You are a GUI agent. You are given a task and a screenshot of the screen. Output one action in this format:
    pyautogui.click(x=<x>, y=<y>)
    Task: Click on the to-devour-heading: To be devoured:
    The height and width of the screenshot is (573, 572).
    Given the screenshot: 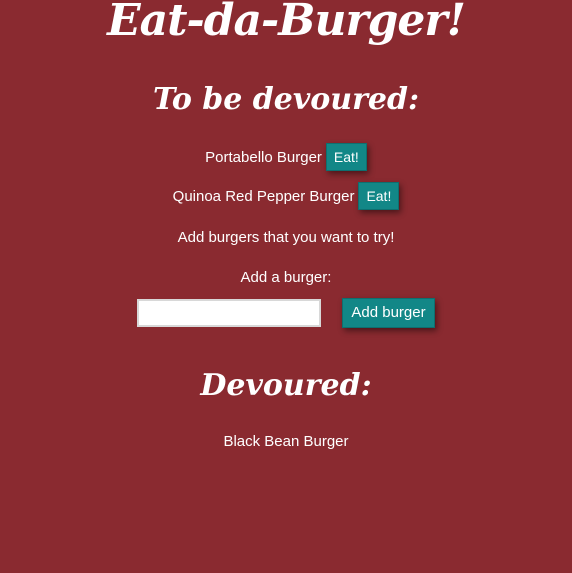 What is the action you would take?
    pyautogui.click(x=286, y=99)
    